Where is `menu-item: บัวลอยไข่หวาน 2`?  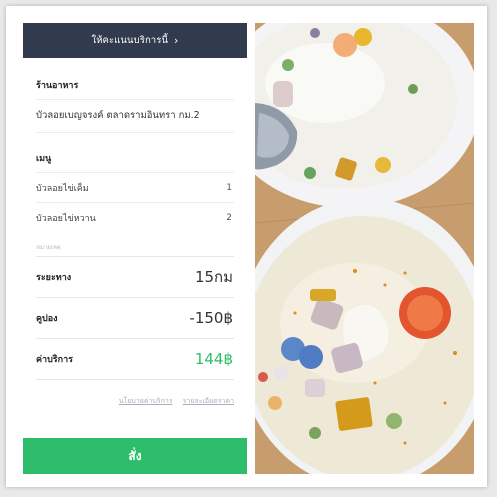
menu-item: บัวลอยไข่หวาน 2 is located at coordinates (135, 217).